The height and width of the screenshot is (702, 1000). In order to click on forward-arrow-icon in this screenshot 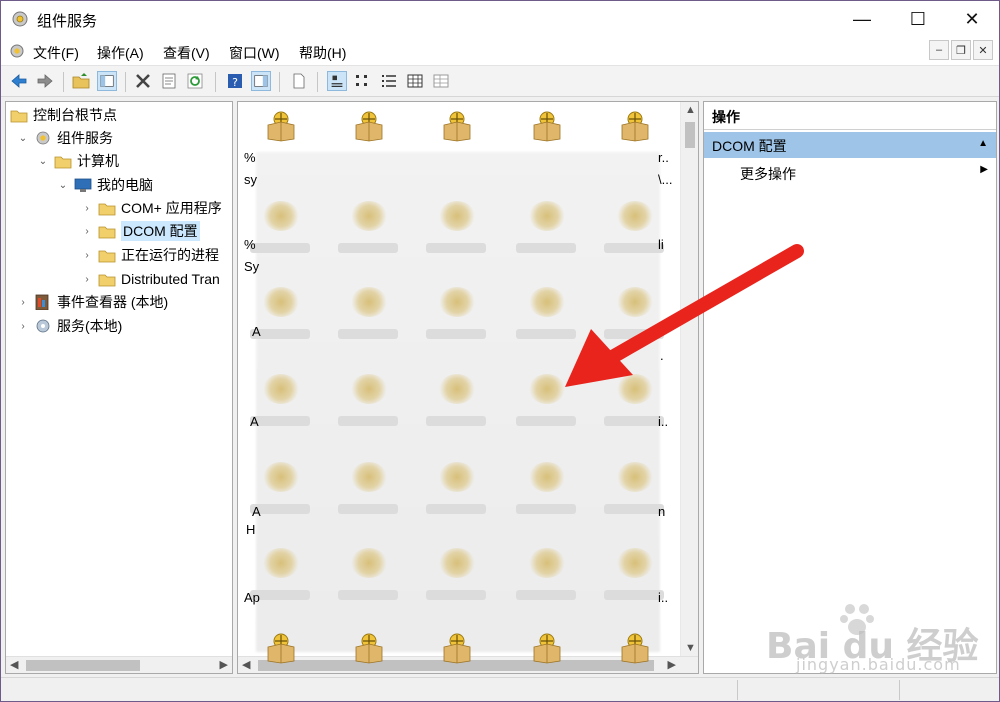, I will do `click(45, 81)`.